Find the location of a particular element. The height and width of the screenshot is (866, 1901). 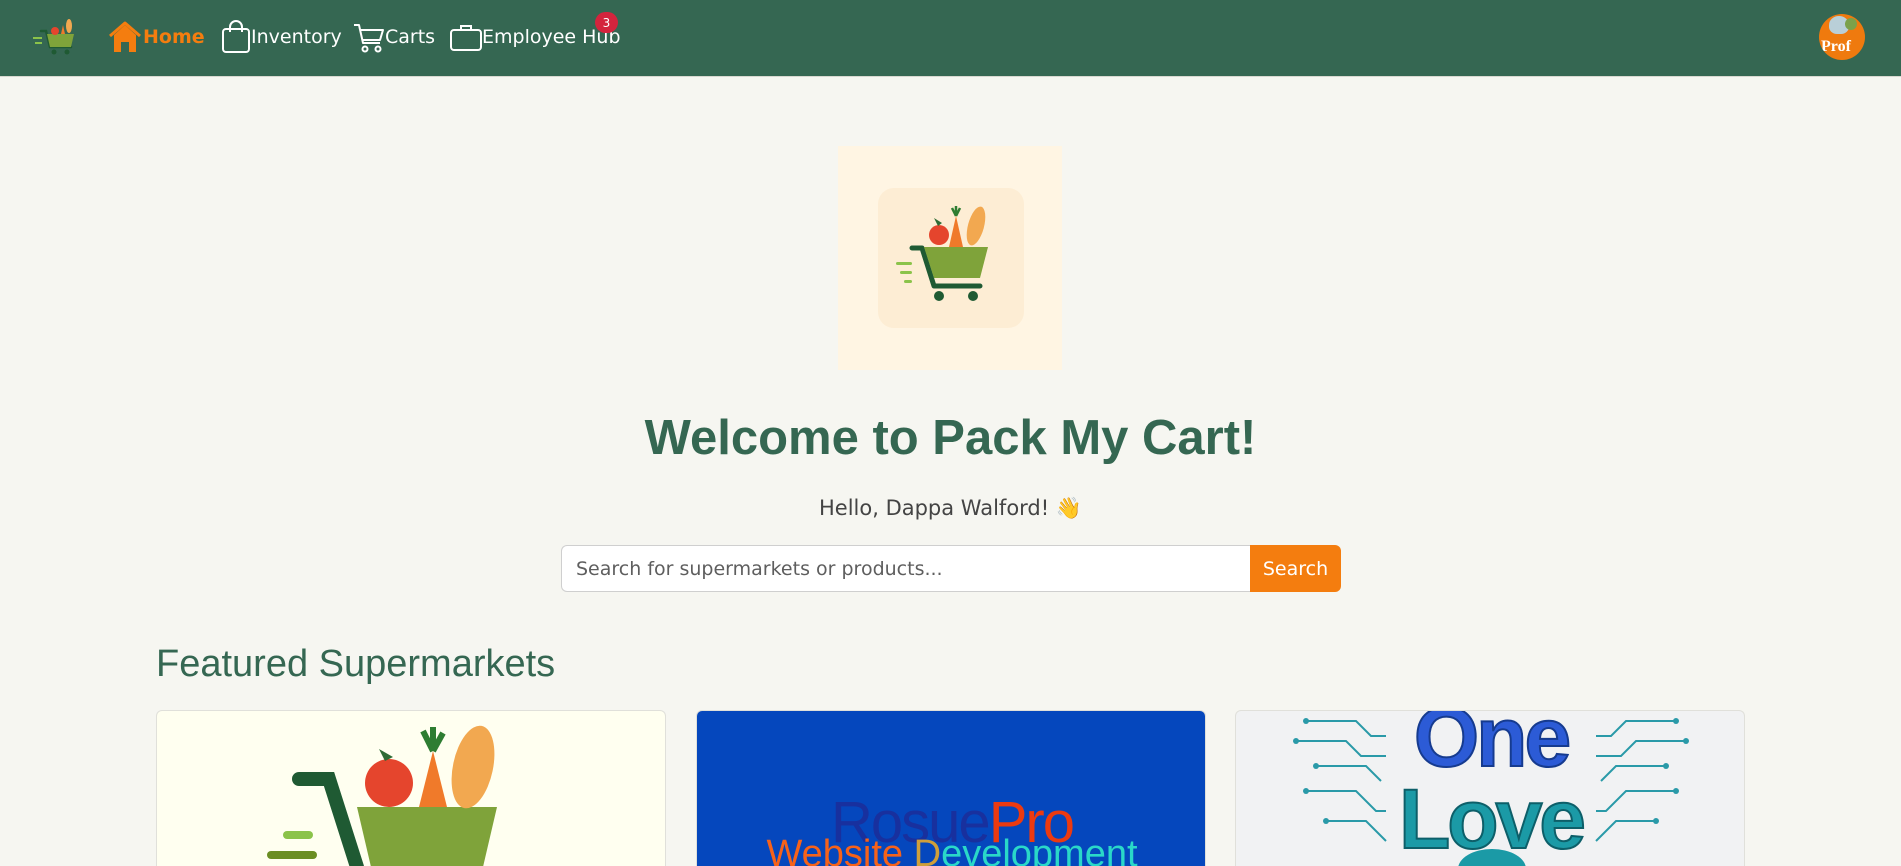

hero-logo is located at coordinates (950, 258).